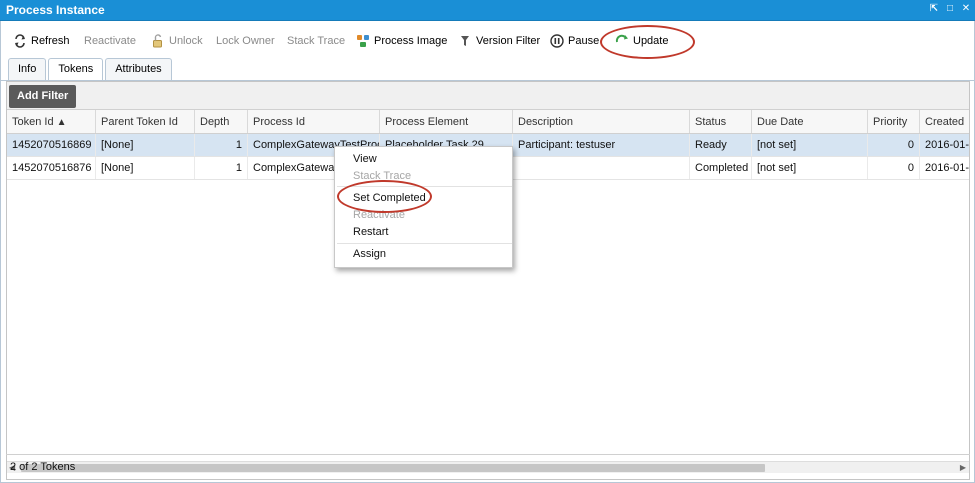  Describe the element at coordinates (43, 96) in the screenshot. I see `add-filter-button: Add Filter` at that location.